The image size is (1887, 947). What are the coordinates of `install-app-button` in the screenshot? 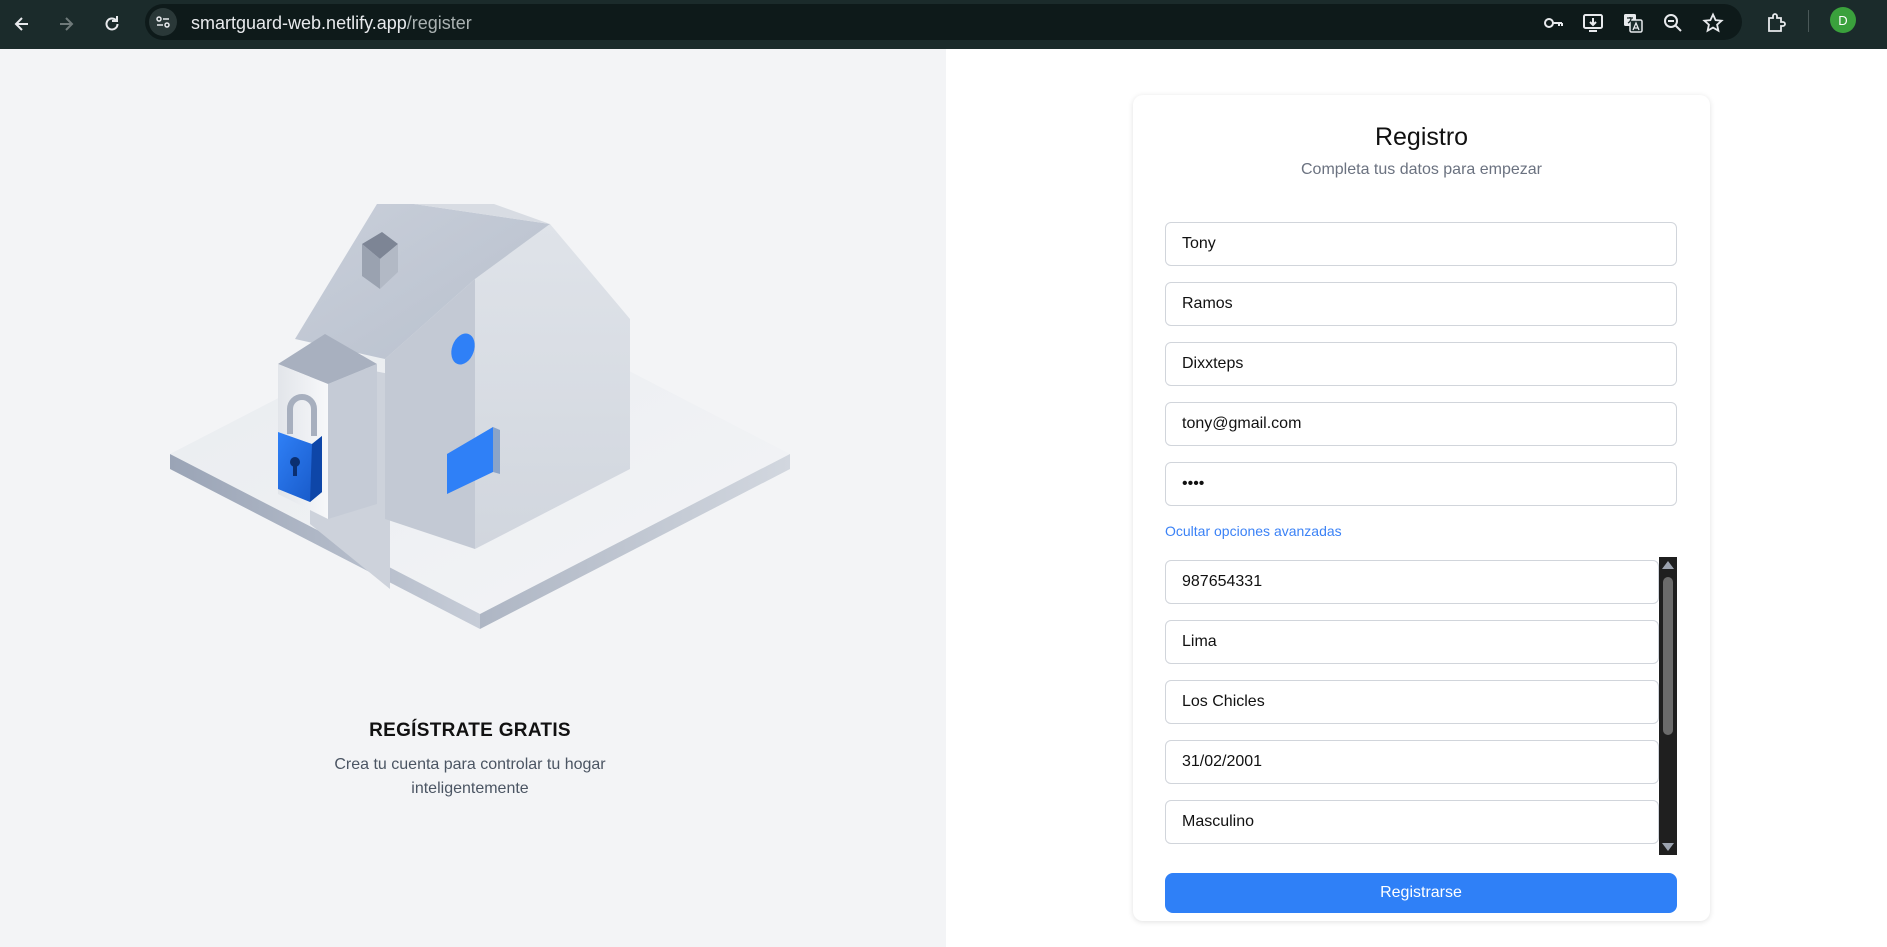 It's located at (1593, 23).